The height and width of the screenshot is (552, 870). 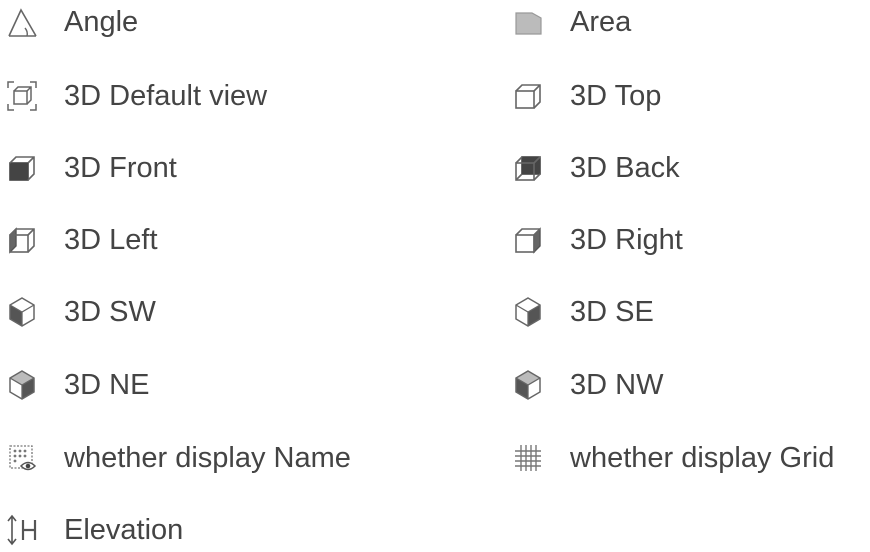 What do you see at coordinates (101, 21) in the screenshot?
I see `legend-label: Angle` at bounding box center [101, 21].